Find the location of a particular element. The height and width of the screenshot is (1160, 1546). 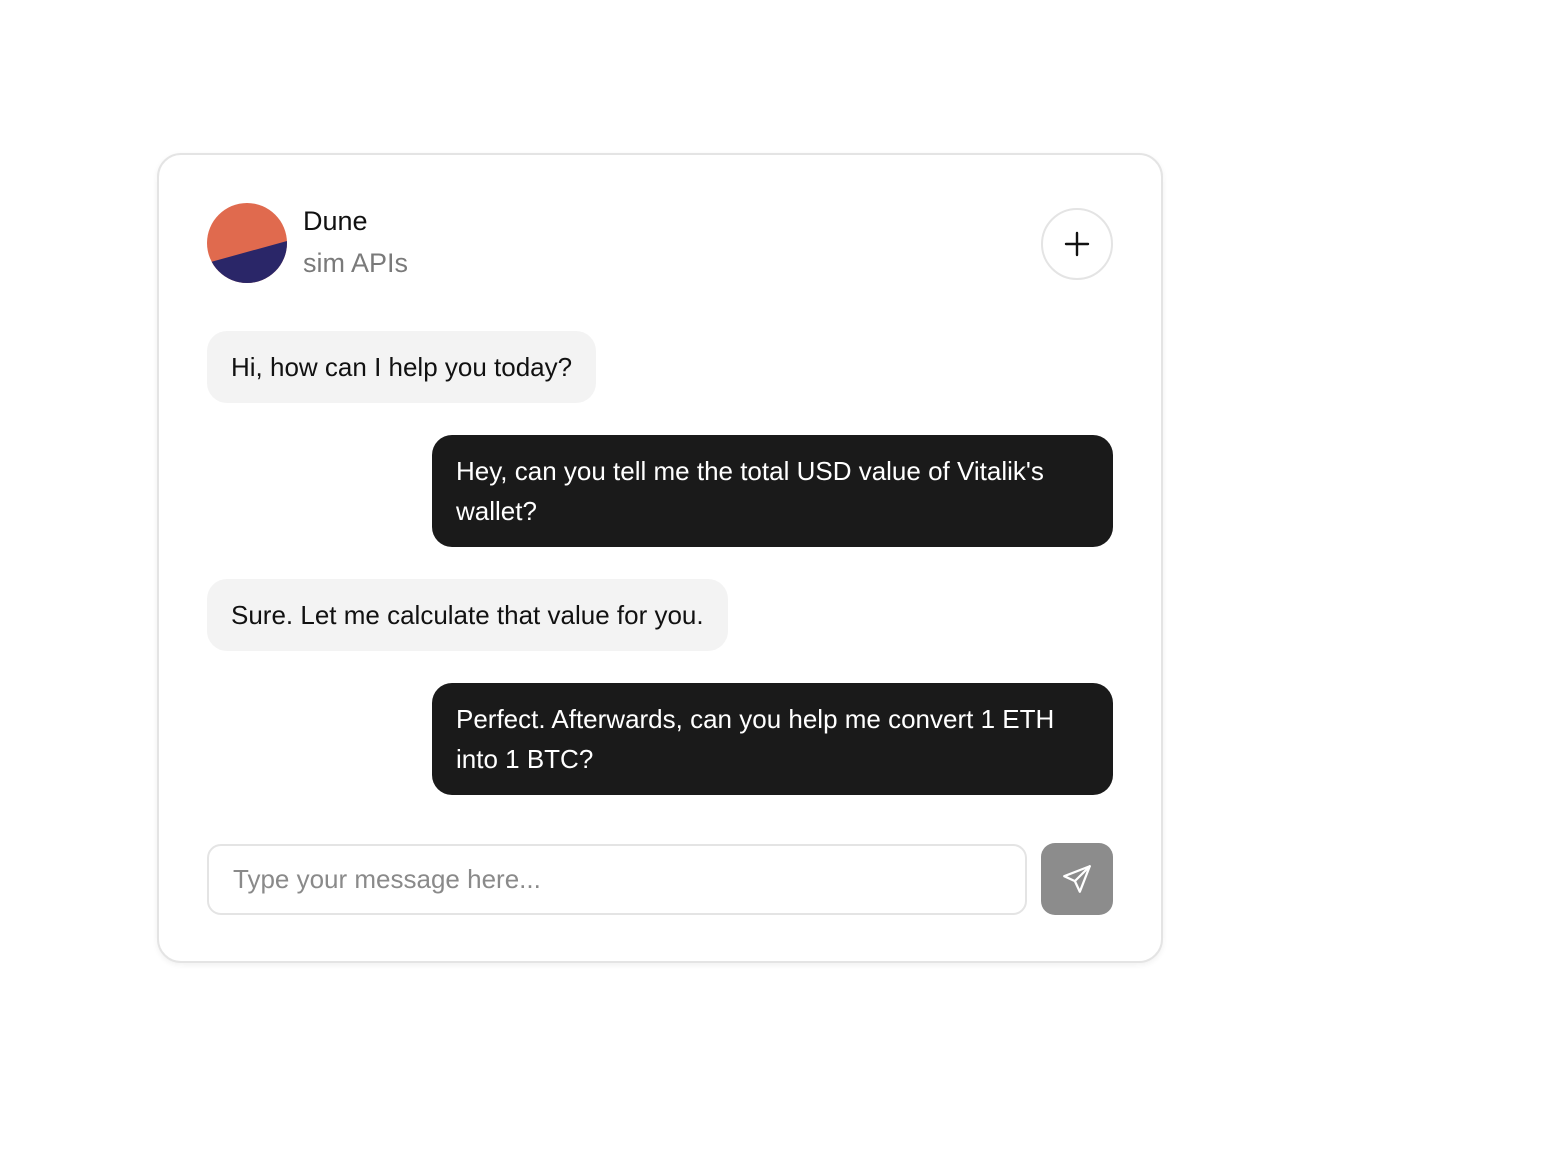

send-icon is located at coordinates (1077, 879).